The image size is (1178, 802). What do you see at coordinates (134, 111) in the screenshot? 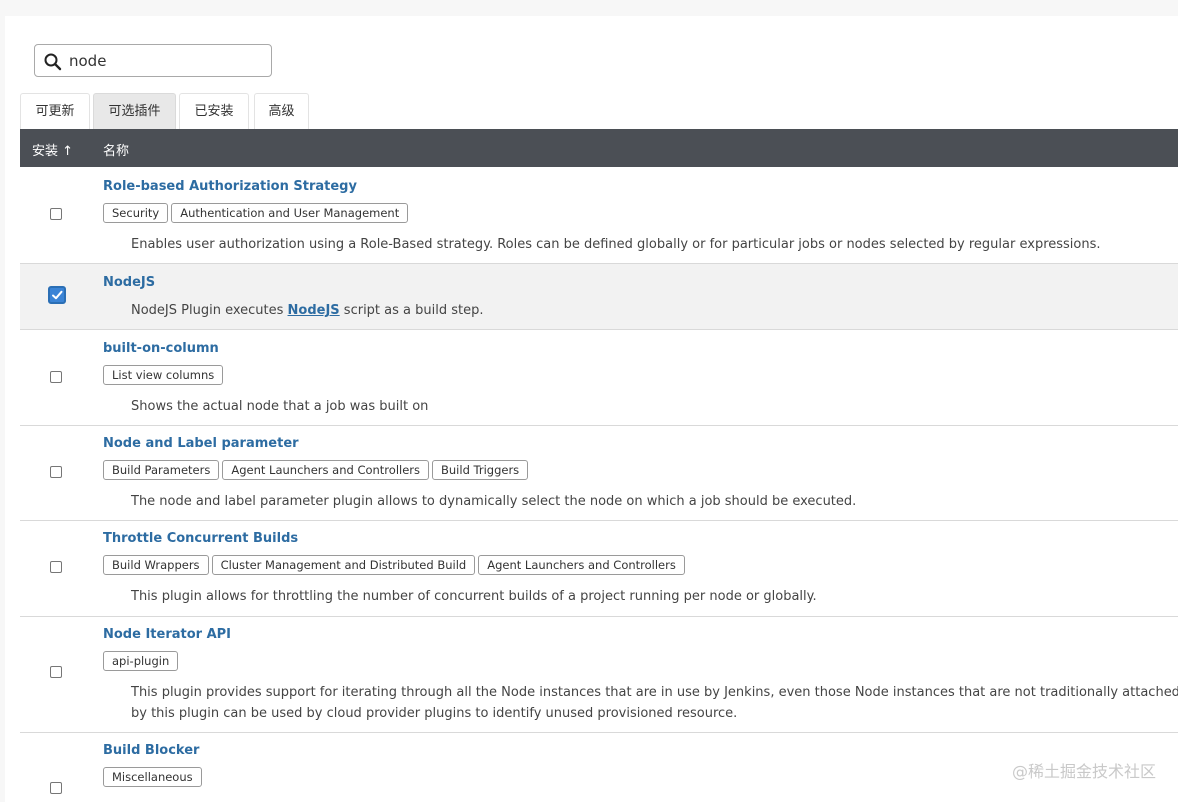
I see `tab-available: 可选插件` at bounding box center [134, 111].